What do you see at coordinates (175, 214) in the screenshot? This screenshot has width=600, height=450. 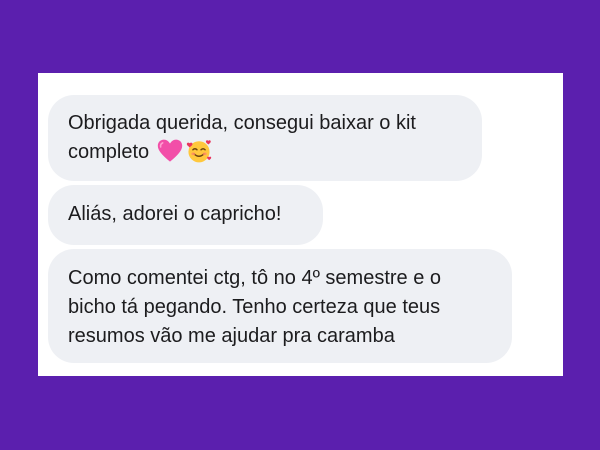 I see `message-text-line: Aliás, adorei o capricho!` at bounding box center [175, 214].